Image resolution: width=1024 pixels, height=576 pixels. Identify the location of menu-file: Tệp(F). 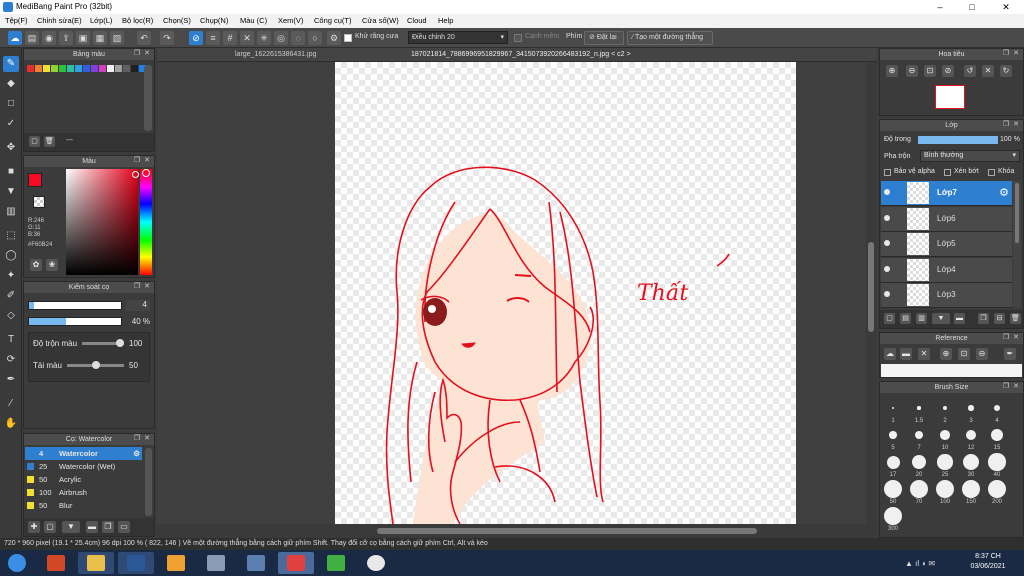
(16, 20).